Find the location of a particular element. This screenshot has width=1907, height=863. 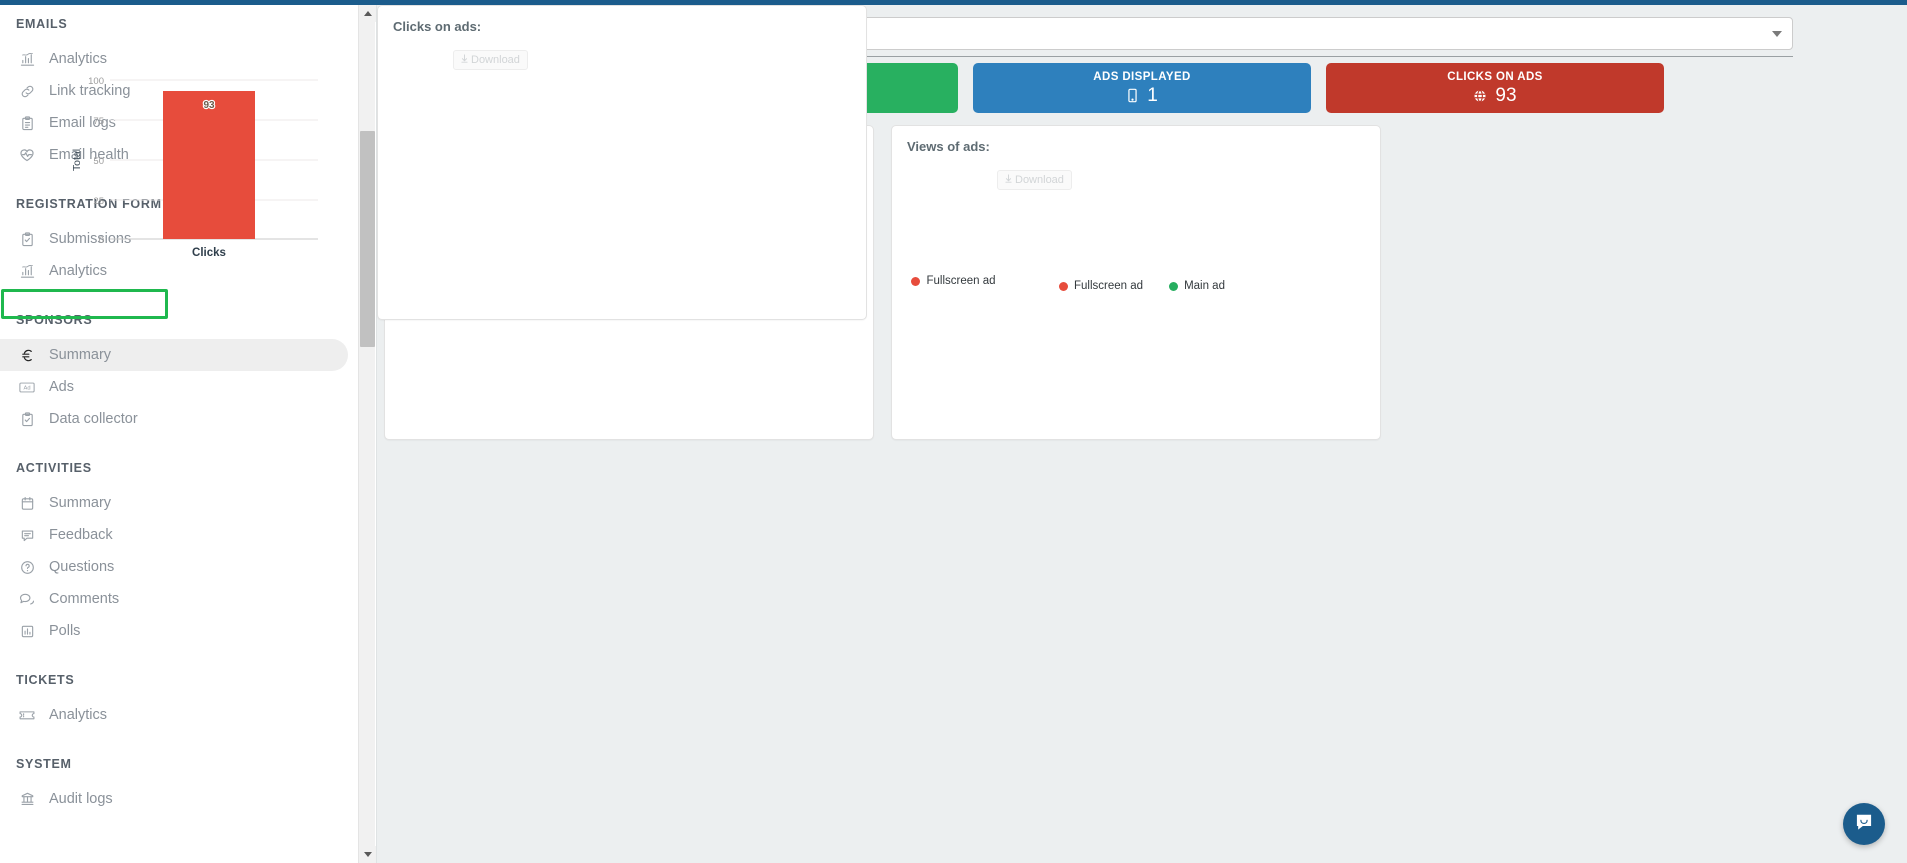

download-button-views-of-ads: Download is located at coordinates (1034, 180).